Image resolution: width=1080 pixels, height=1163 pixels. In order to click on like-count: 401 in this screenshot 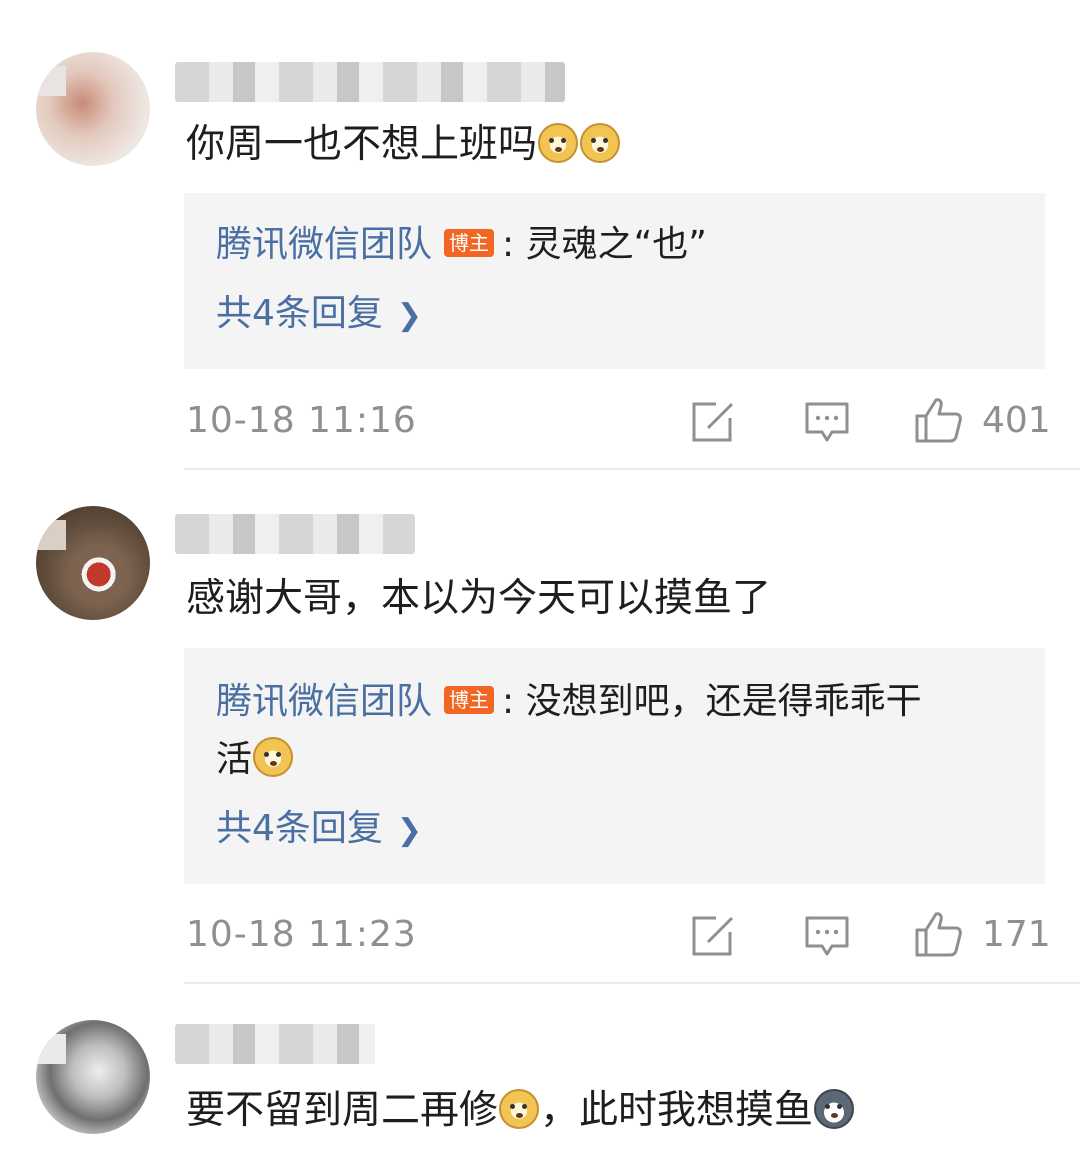, I will do `click(1016, 420)`.